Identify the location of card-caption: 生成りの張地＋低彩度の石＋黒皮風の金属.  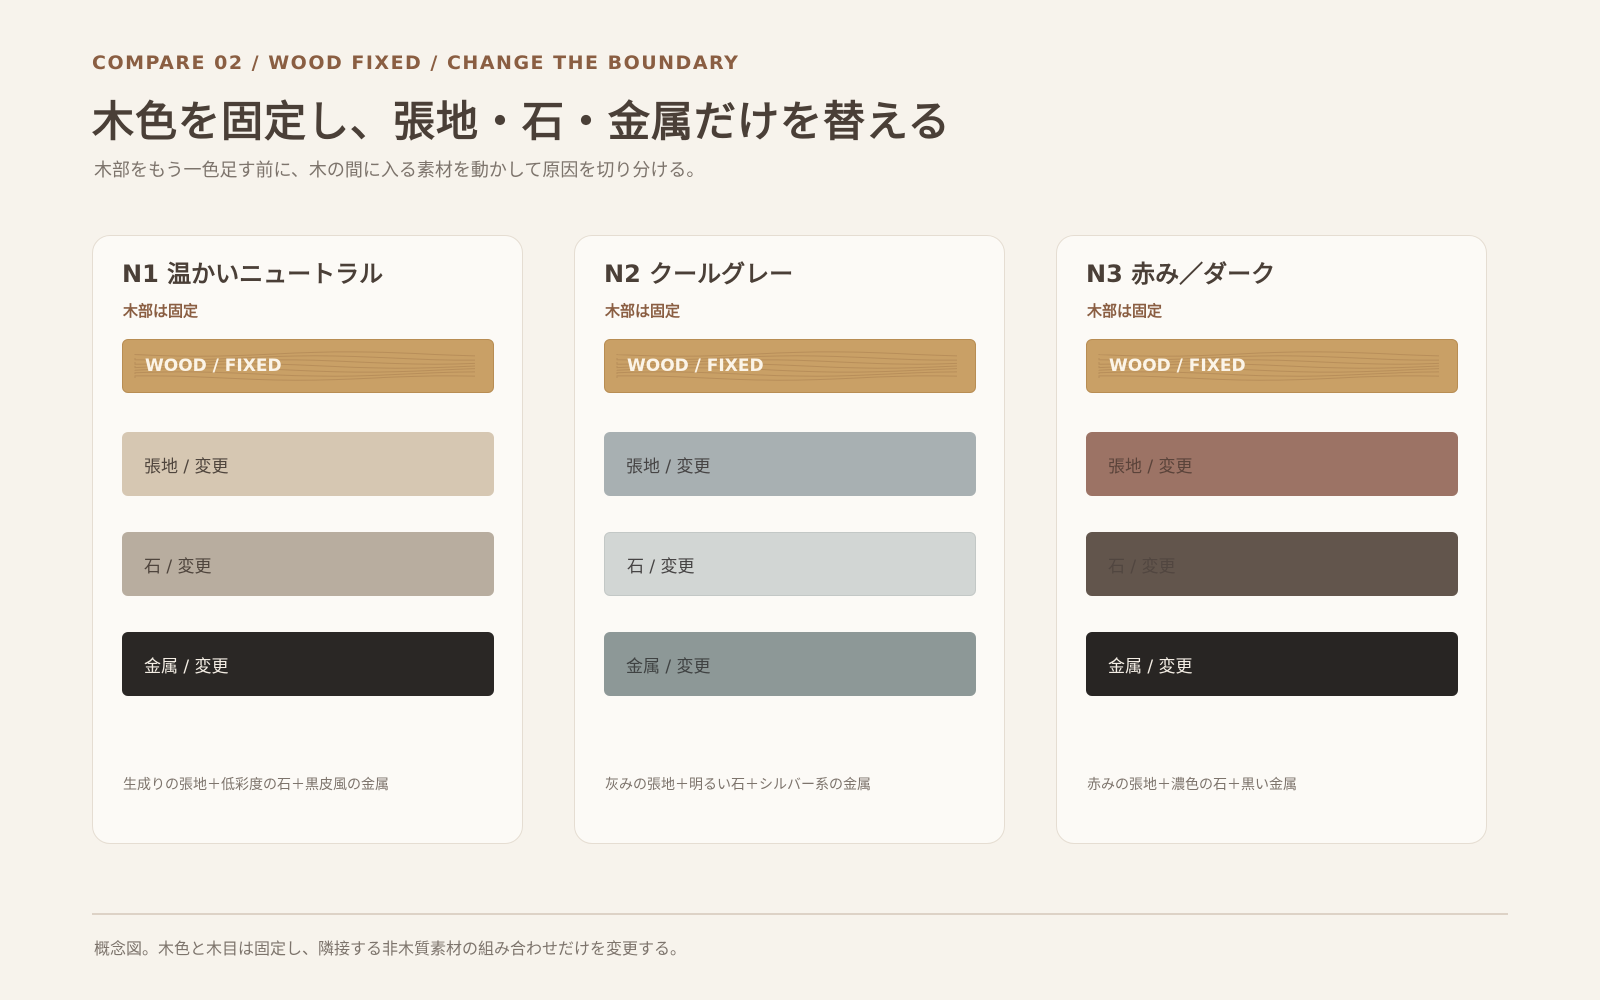
(256, 785).